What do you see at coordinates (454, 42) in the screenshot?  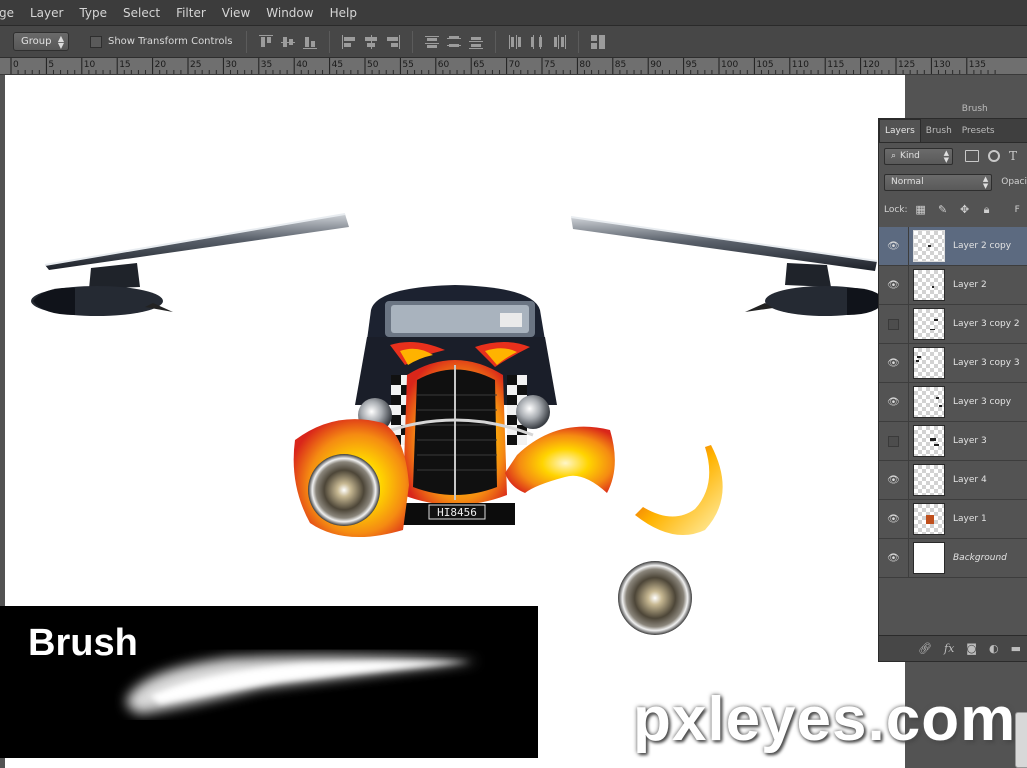 I see `distribute-vcenter-icon` at bounding box center [454, 42].